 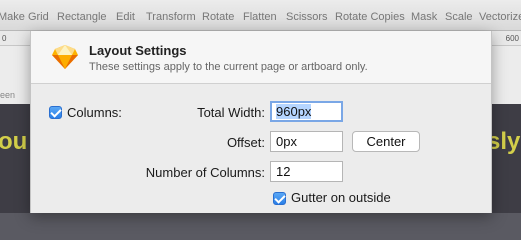 What do you see at coordinates (4, 38) in the screenshot?
I see `ruler-tick-left: 0` at bounding box center [4, 38].